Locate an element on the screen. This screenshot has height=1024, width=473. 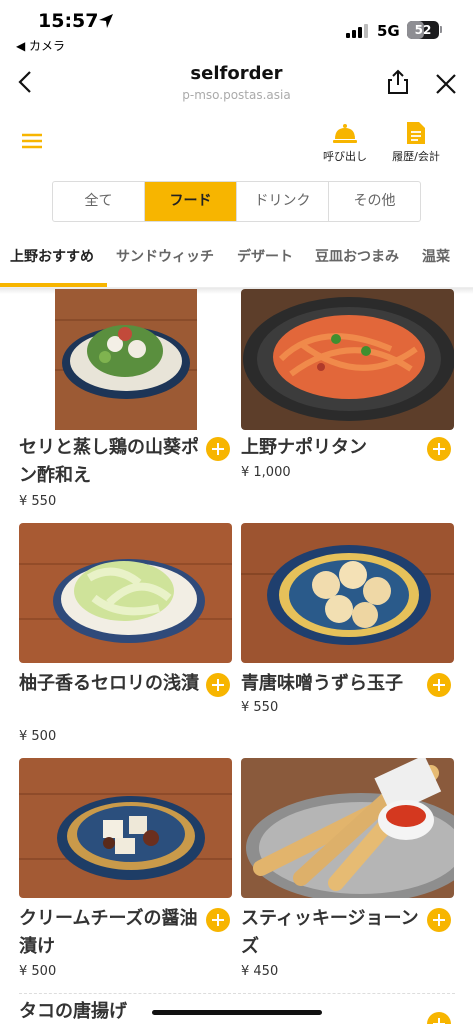
tab-all: 全て is located at coordinates (99, 201).